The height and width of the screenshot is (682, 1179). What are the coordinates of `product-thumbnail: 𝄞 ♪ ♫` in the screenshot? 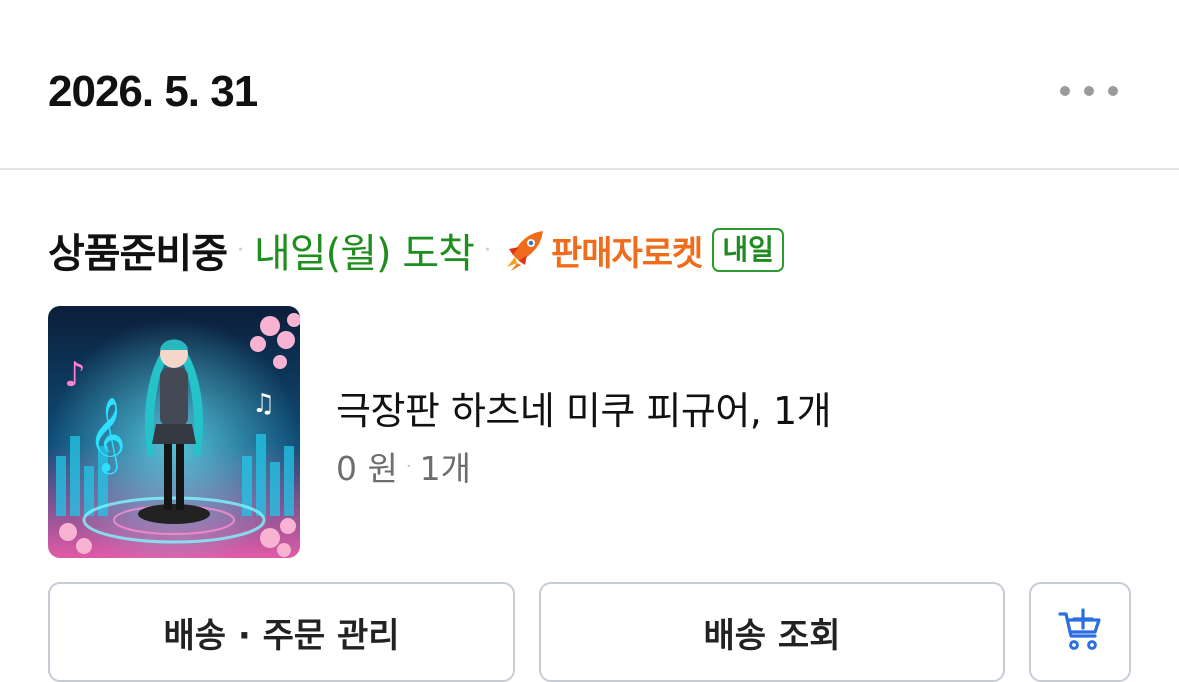 It's located at (174, 432).